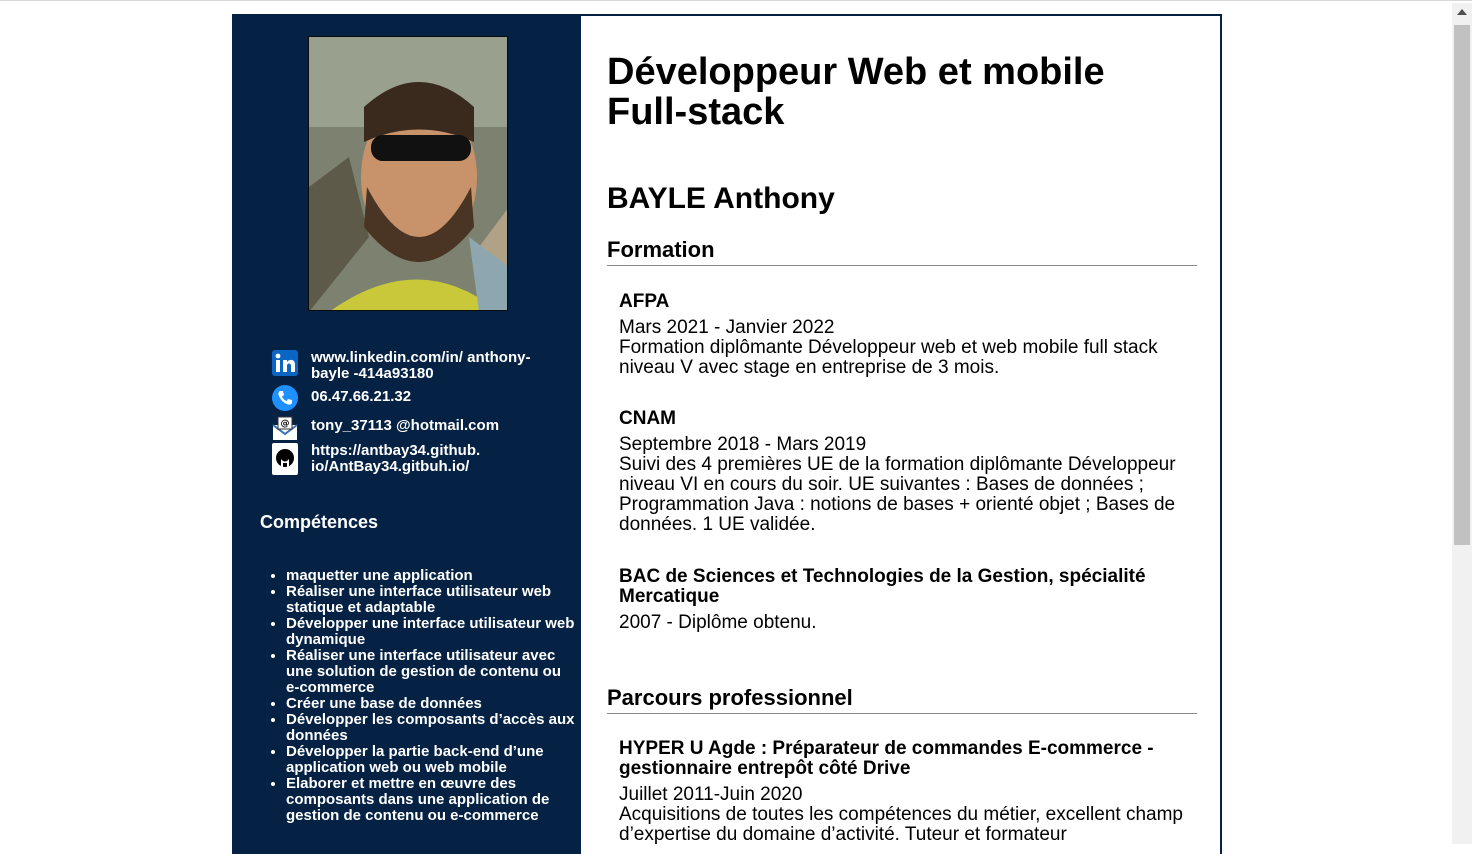 Image resolution: width=1472 pixels, height=854 pixels. I want to click on github-icon, so click(285, 459).